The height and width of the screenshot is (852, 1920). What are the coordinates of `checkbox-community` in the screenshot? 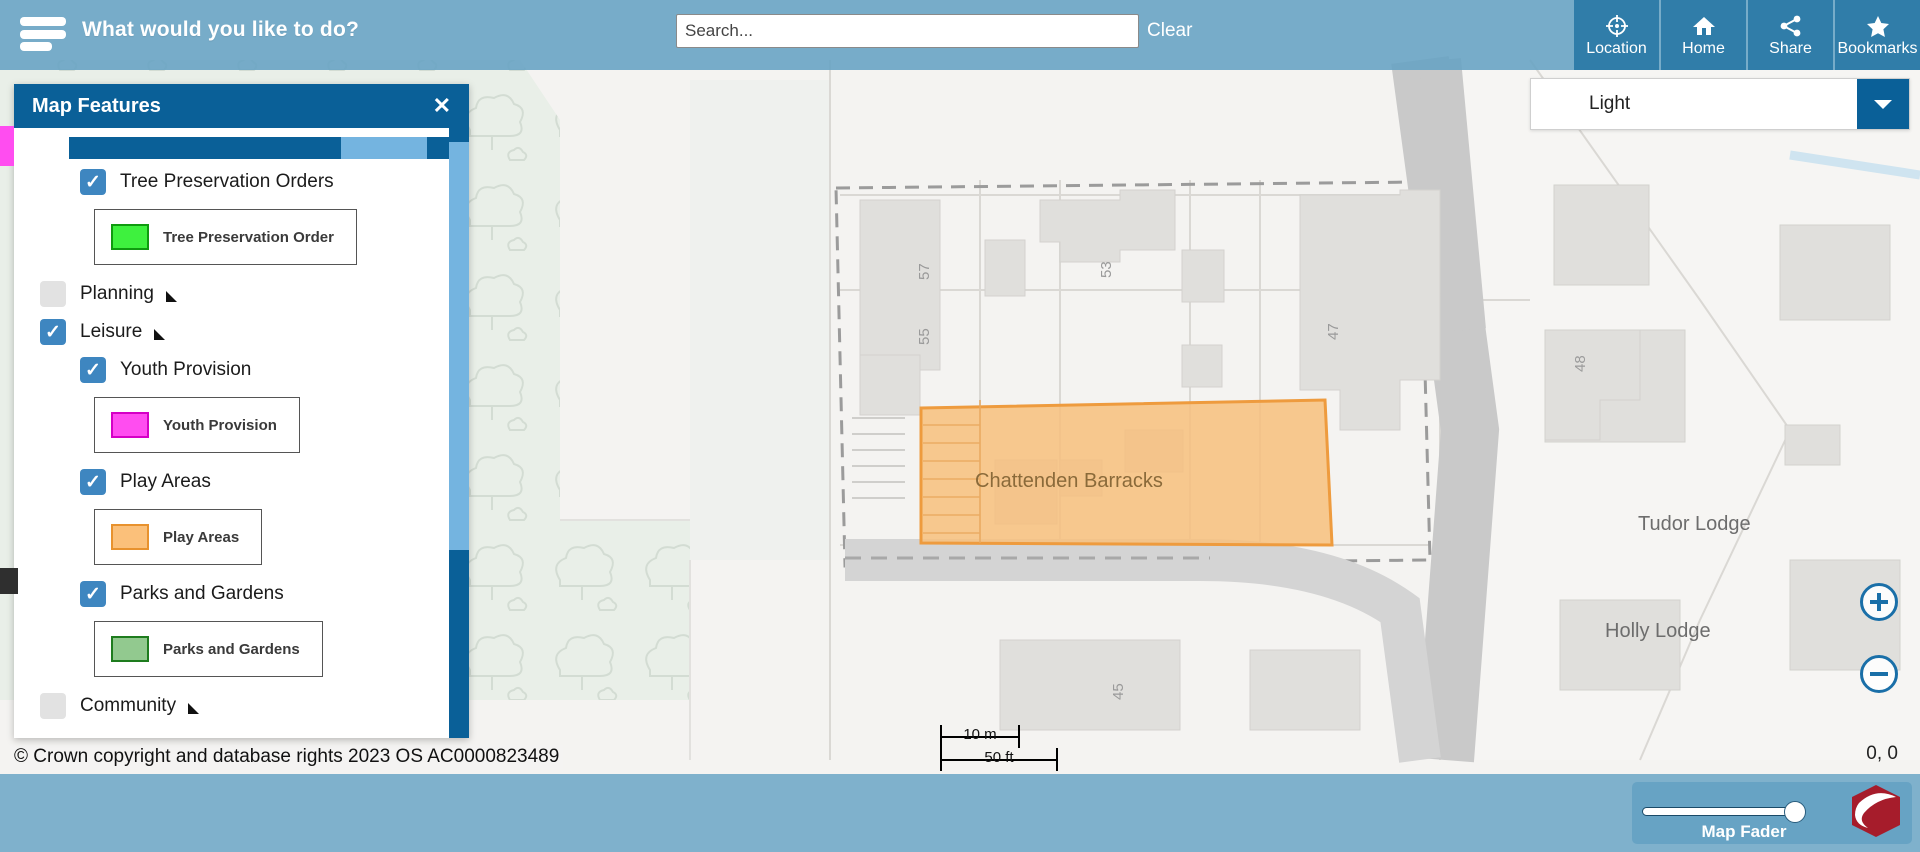 It's located at (53, 706).